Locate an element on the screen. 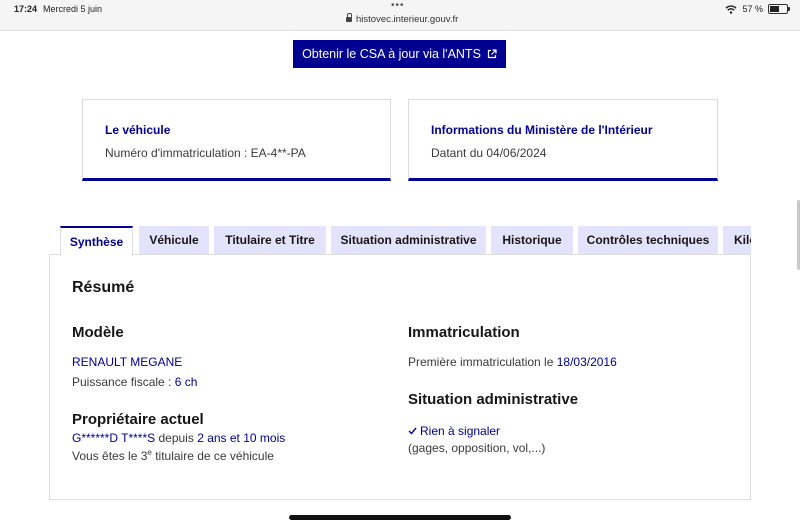 Image resolution: width=800 pixels, height=525 pixels. external-link-icon is located at coordinates (492, 54).